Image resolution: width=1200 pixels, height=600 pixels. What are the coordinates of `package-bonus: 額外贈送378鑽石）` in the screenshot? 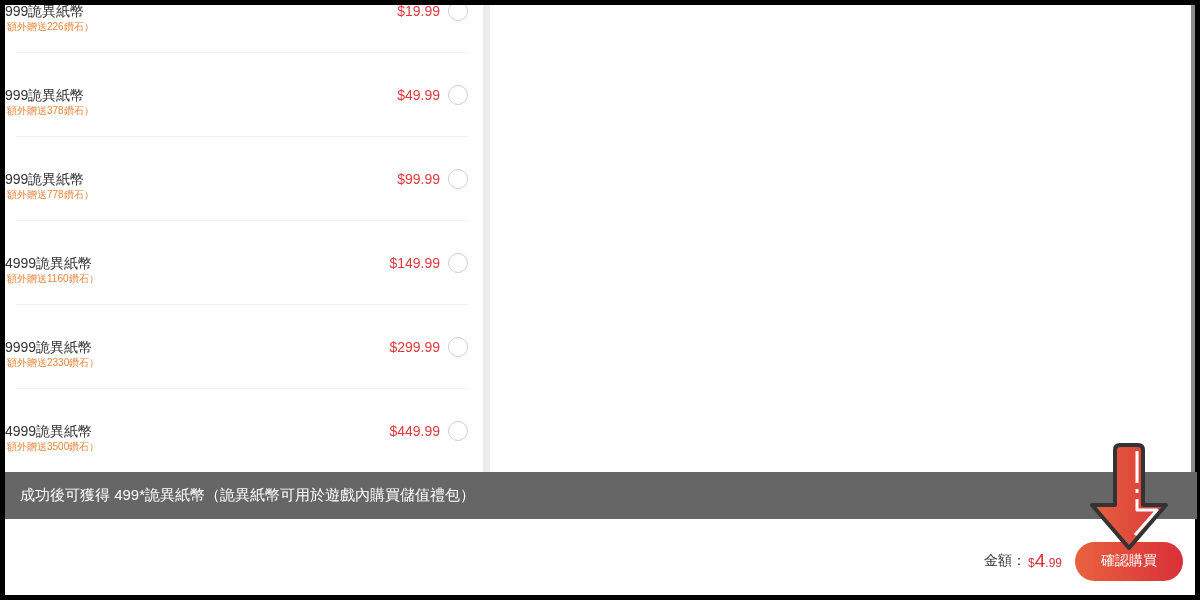 It's located at (50, 111).